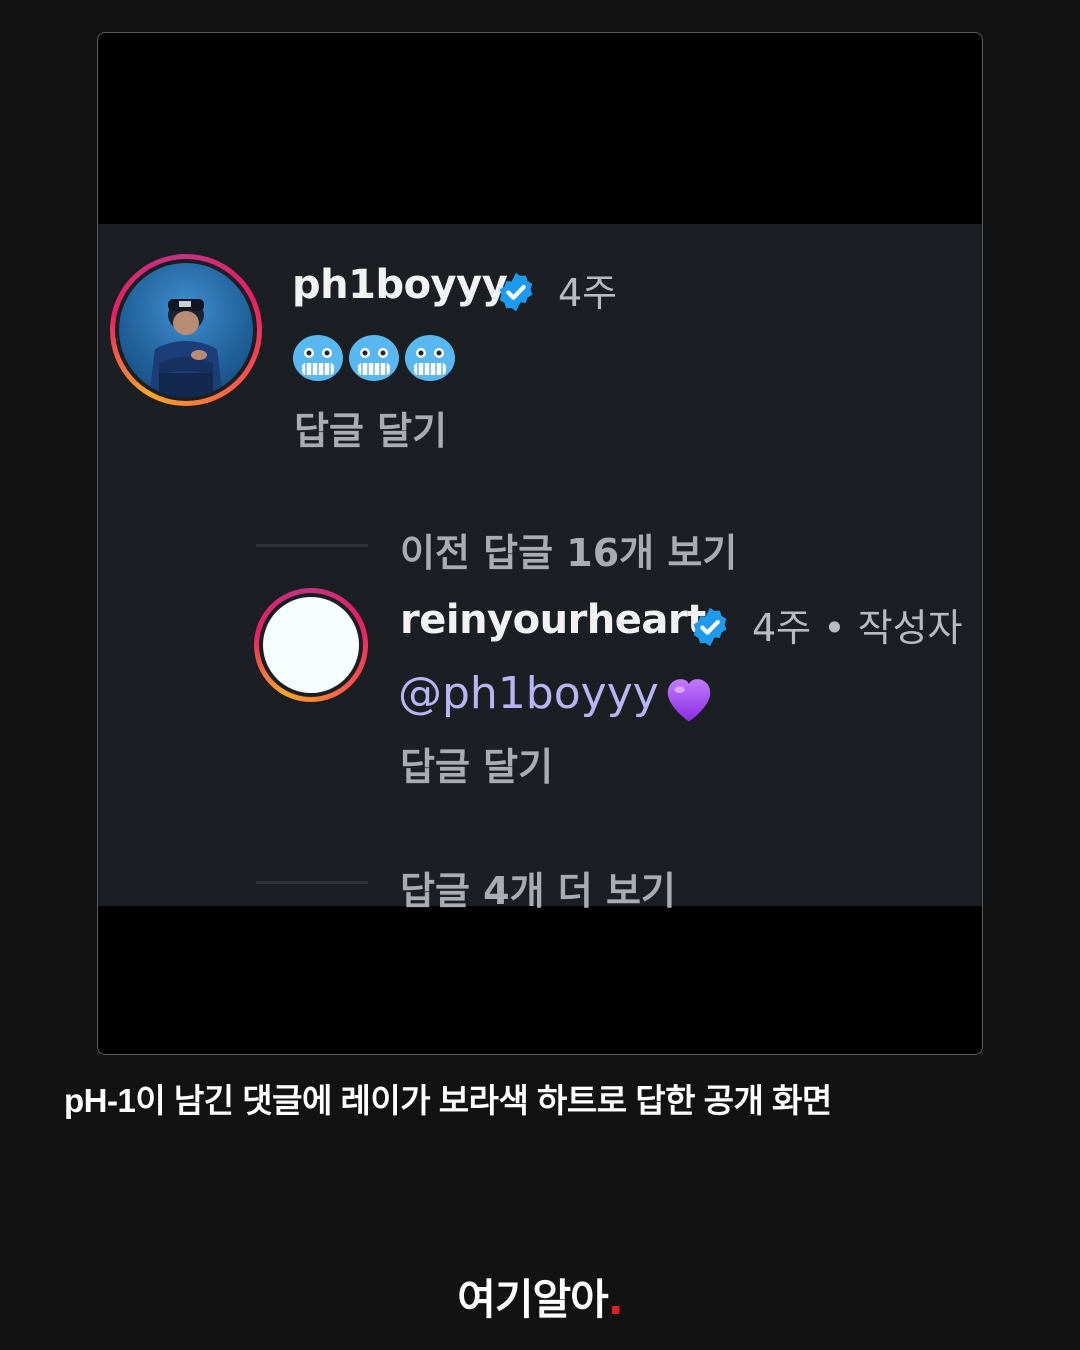 The image size is (1080, 1350). What do you see at coordinates (186, 348) in the screenshot?
I see `person-photo-icon` at bounding box center [186, 348].